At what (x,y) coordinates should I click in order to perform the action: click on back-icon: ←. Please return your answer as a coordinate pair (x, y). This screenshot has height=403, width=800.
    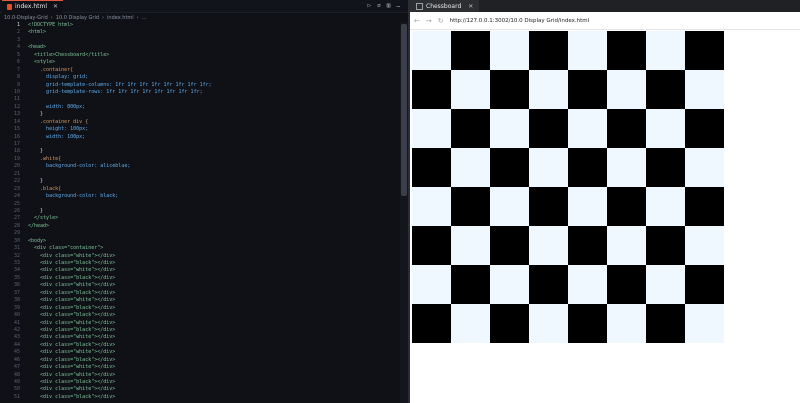
    Looking at the image, I should click on (417, 21).